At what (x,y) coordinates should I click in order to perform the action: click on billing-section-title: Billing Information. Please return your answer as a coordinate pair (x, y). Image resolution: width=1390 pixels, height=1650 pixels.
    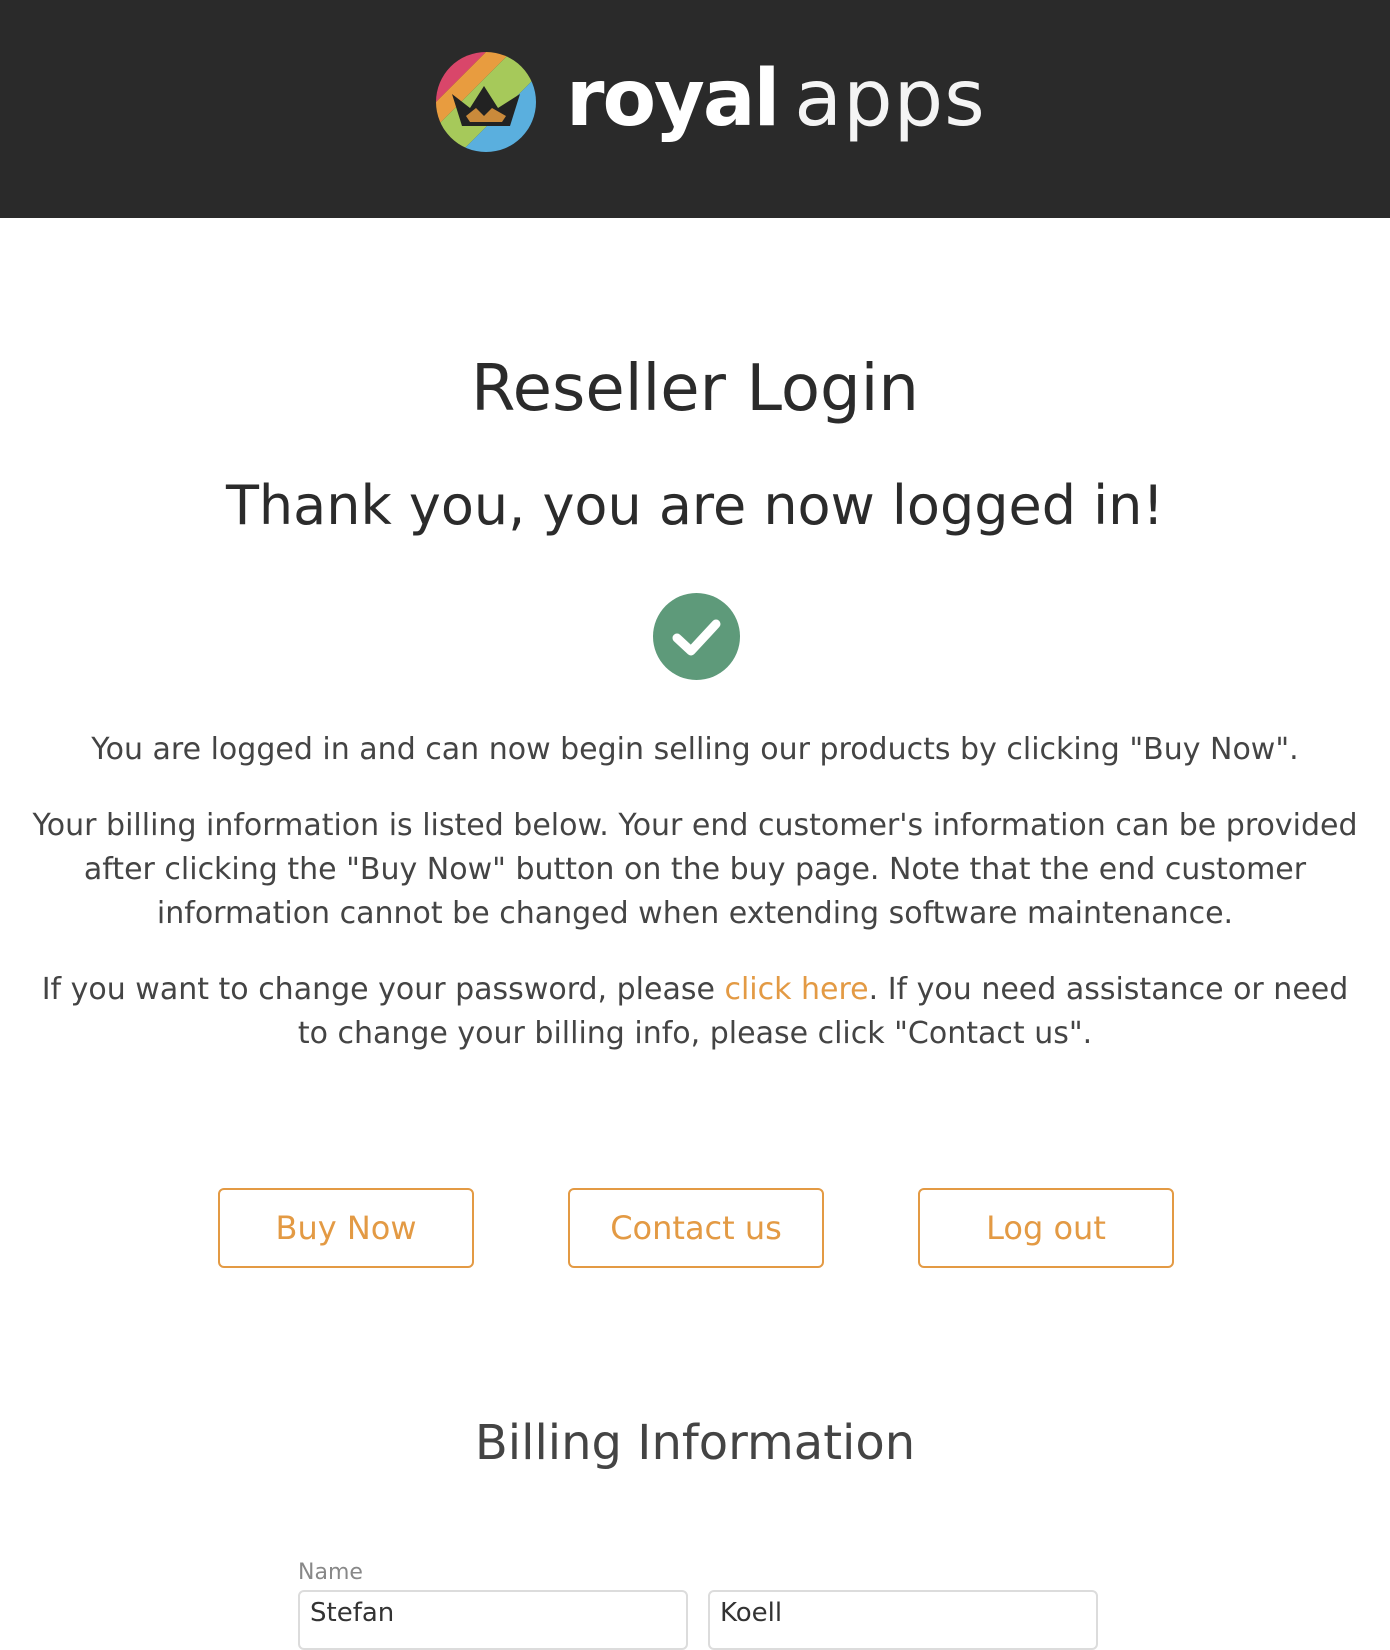
    Looking at the image, I should click on (695, 1443).